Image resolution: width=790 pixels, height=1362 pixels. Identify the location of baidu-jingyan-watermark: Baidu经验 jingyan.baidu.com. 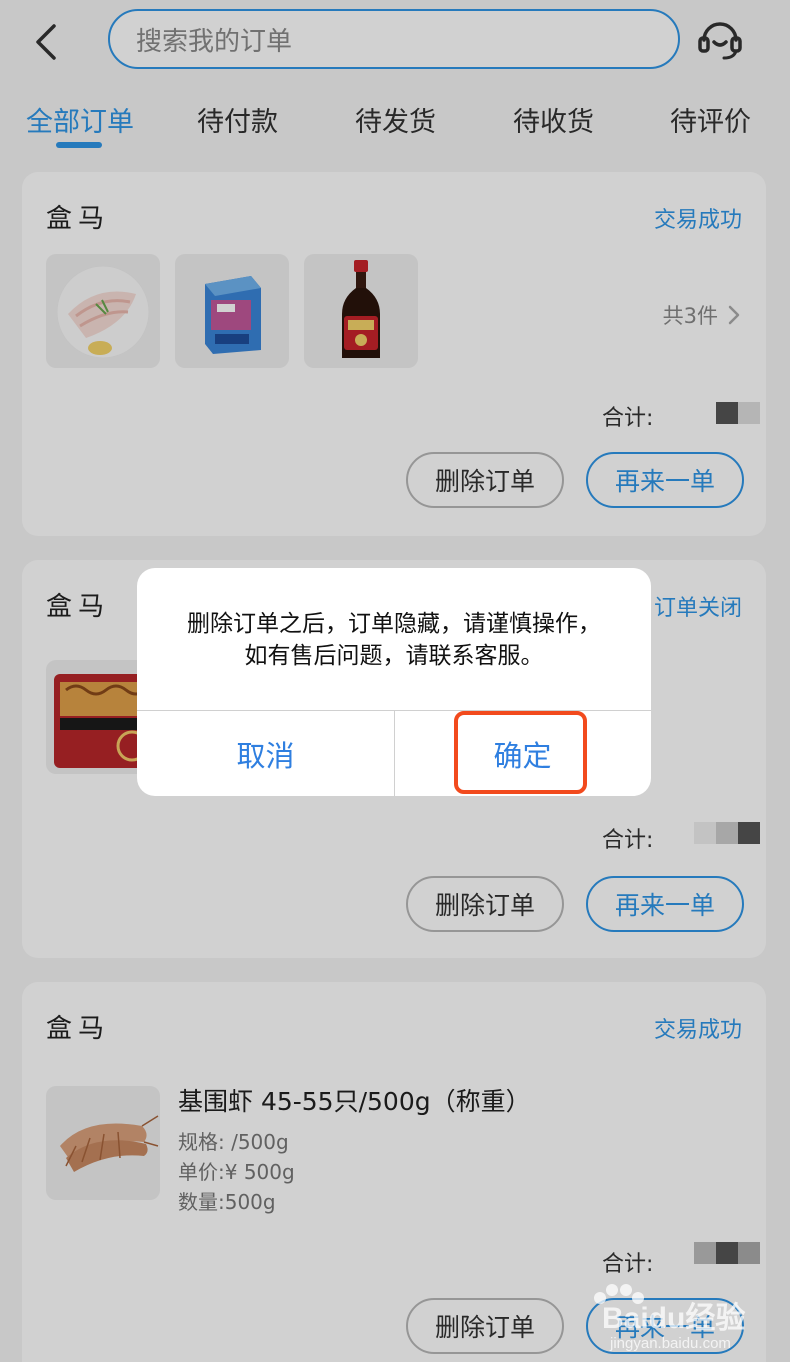
(669, 1318).